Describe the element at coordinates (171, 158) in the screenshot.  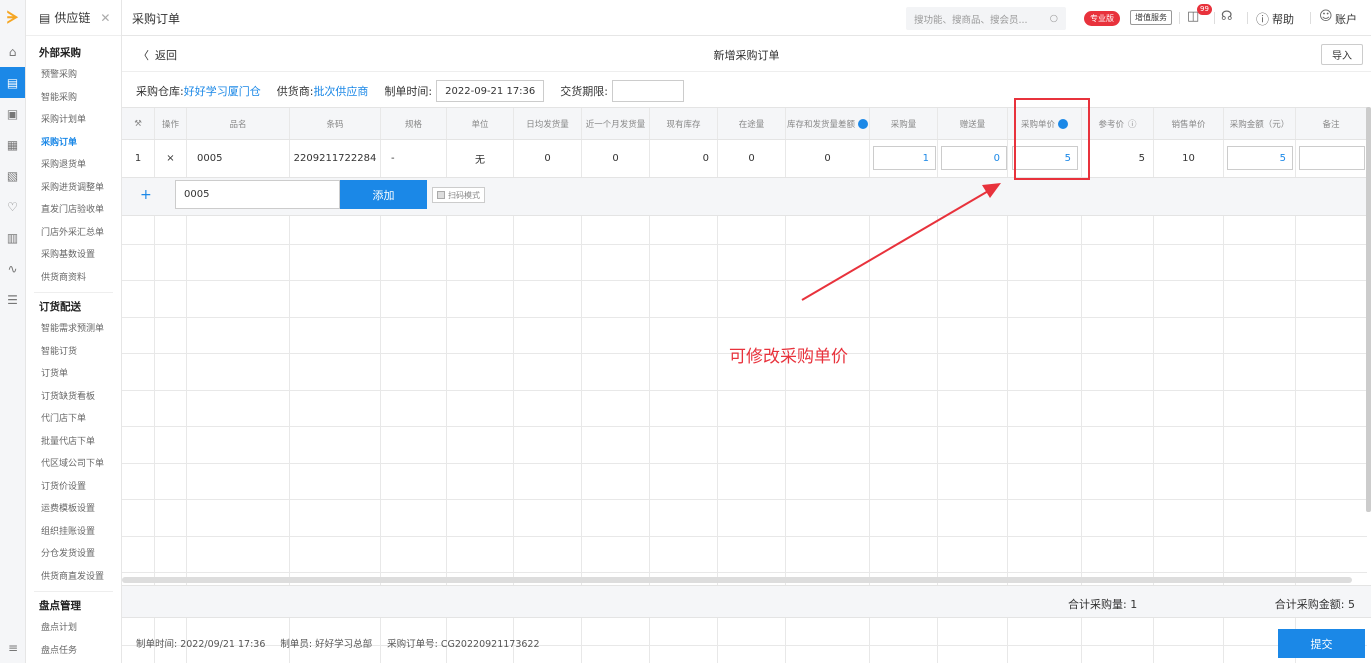
I see `delete-row-button: ×` at that location.